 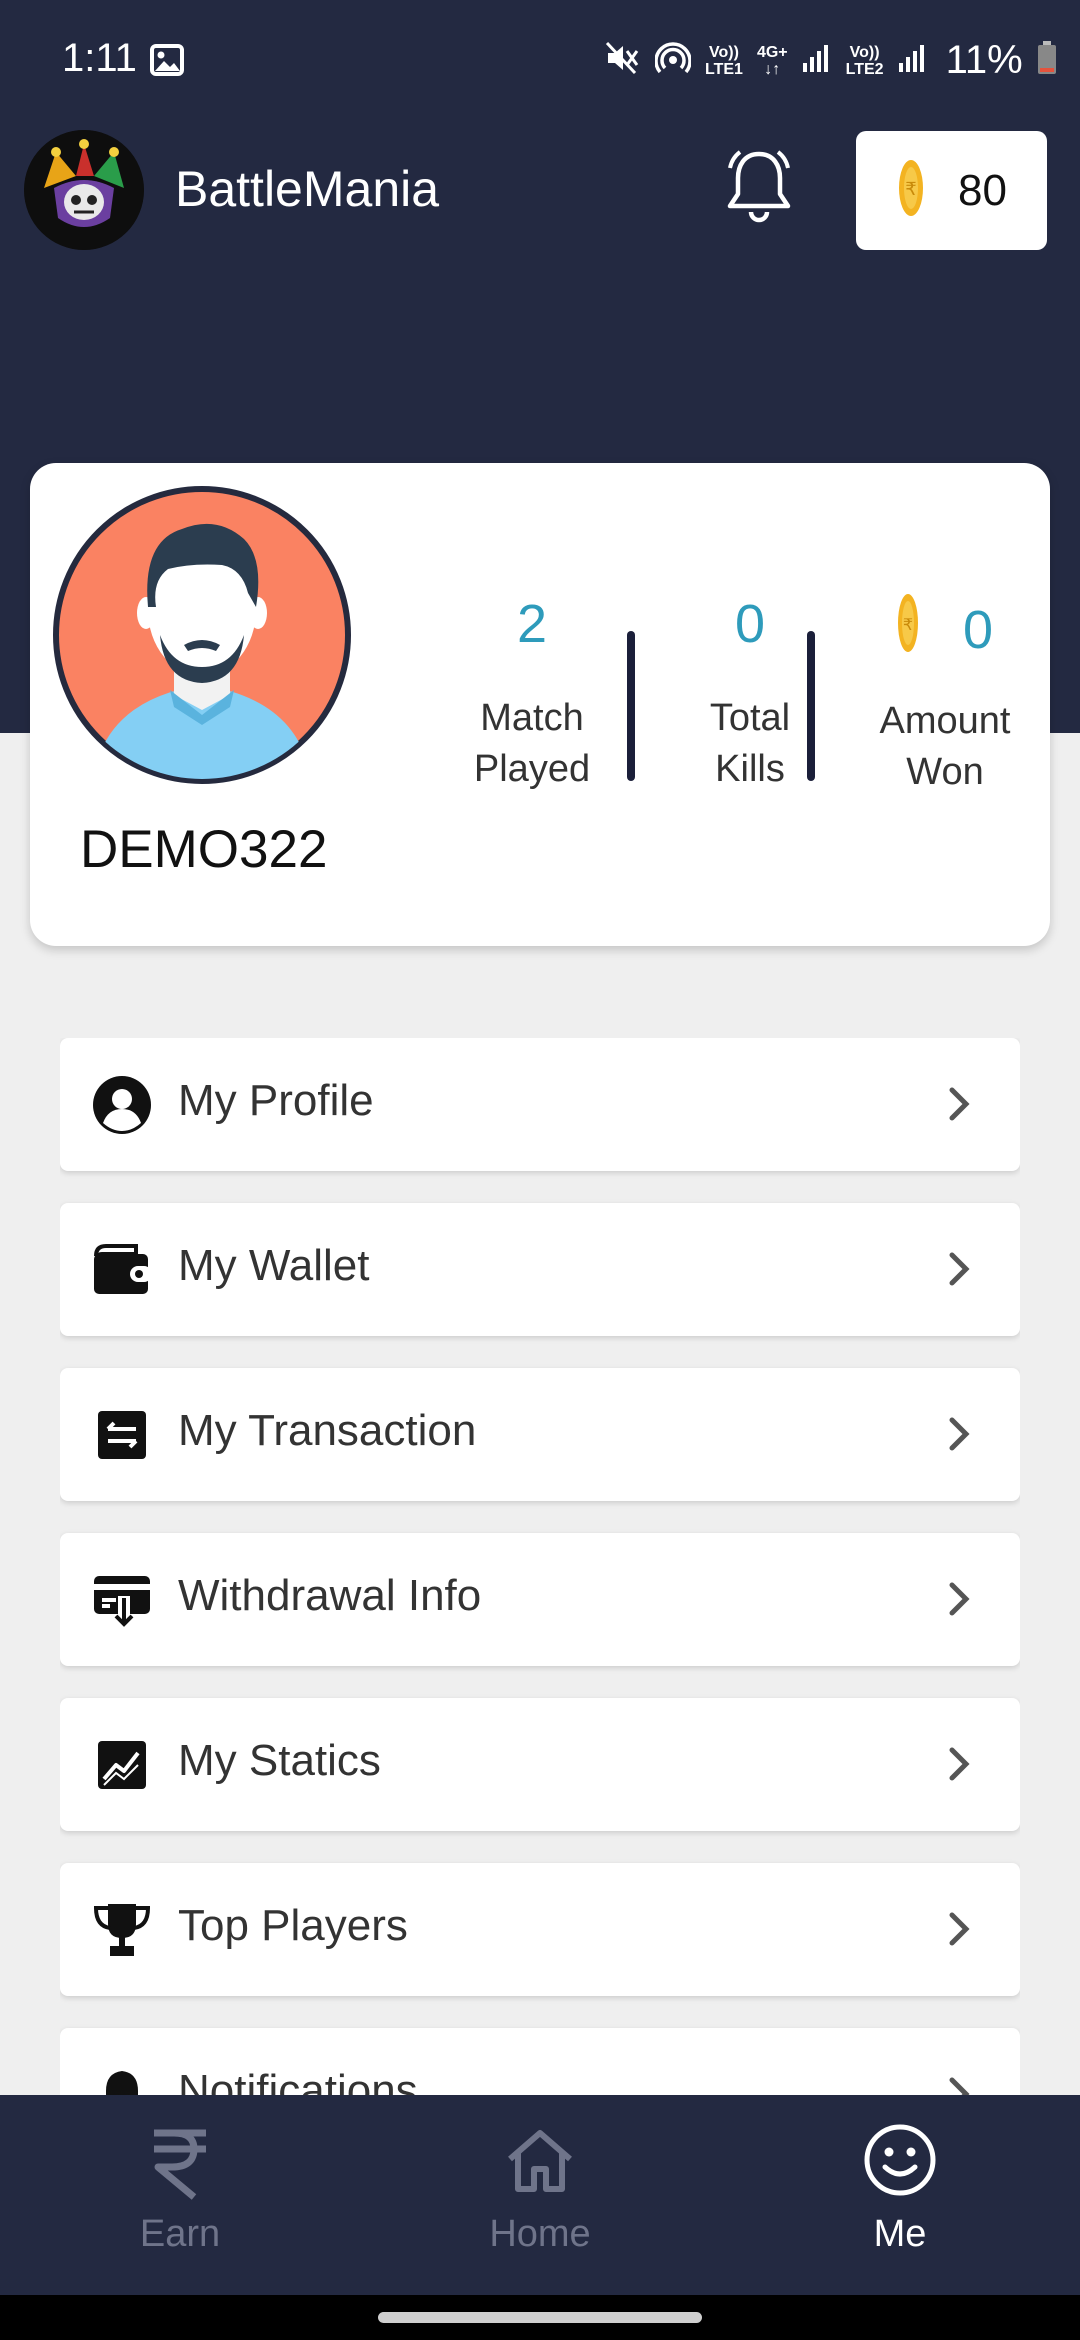 What do you see at coordinates (864, 69) in the screenshot?
I see `sim2-lte: LTE2` at bounding box center [864, 69].